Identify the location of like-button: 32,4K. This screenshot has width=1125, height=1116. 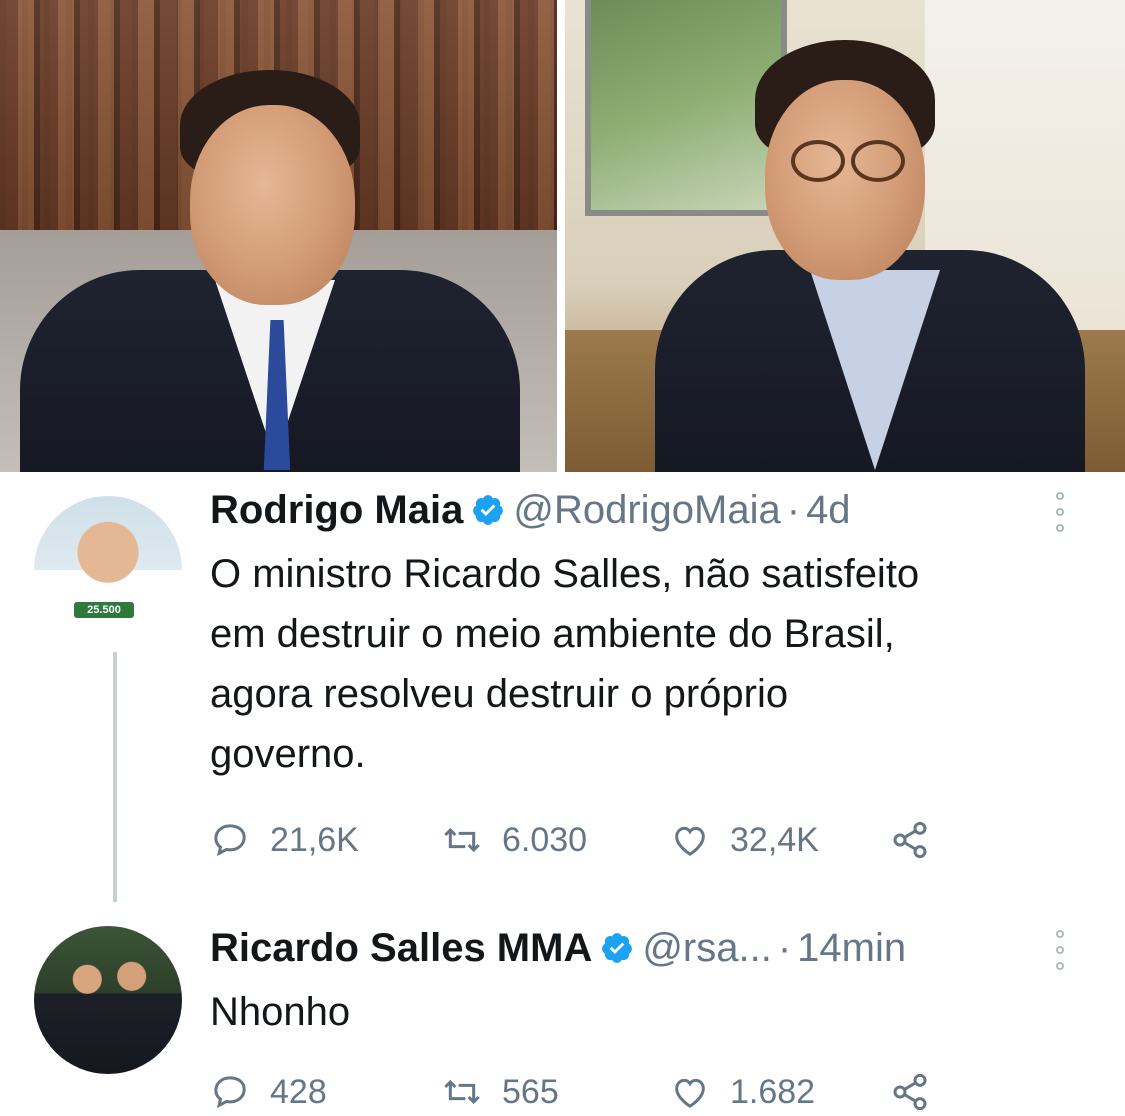
(744, 840).